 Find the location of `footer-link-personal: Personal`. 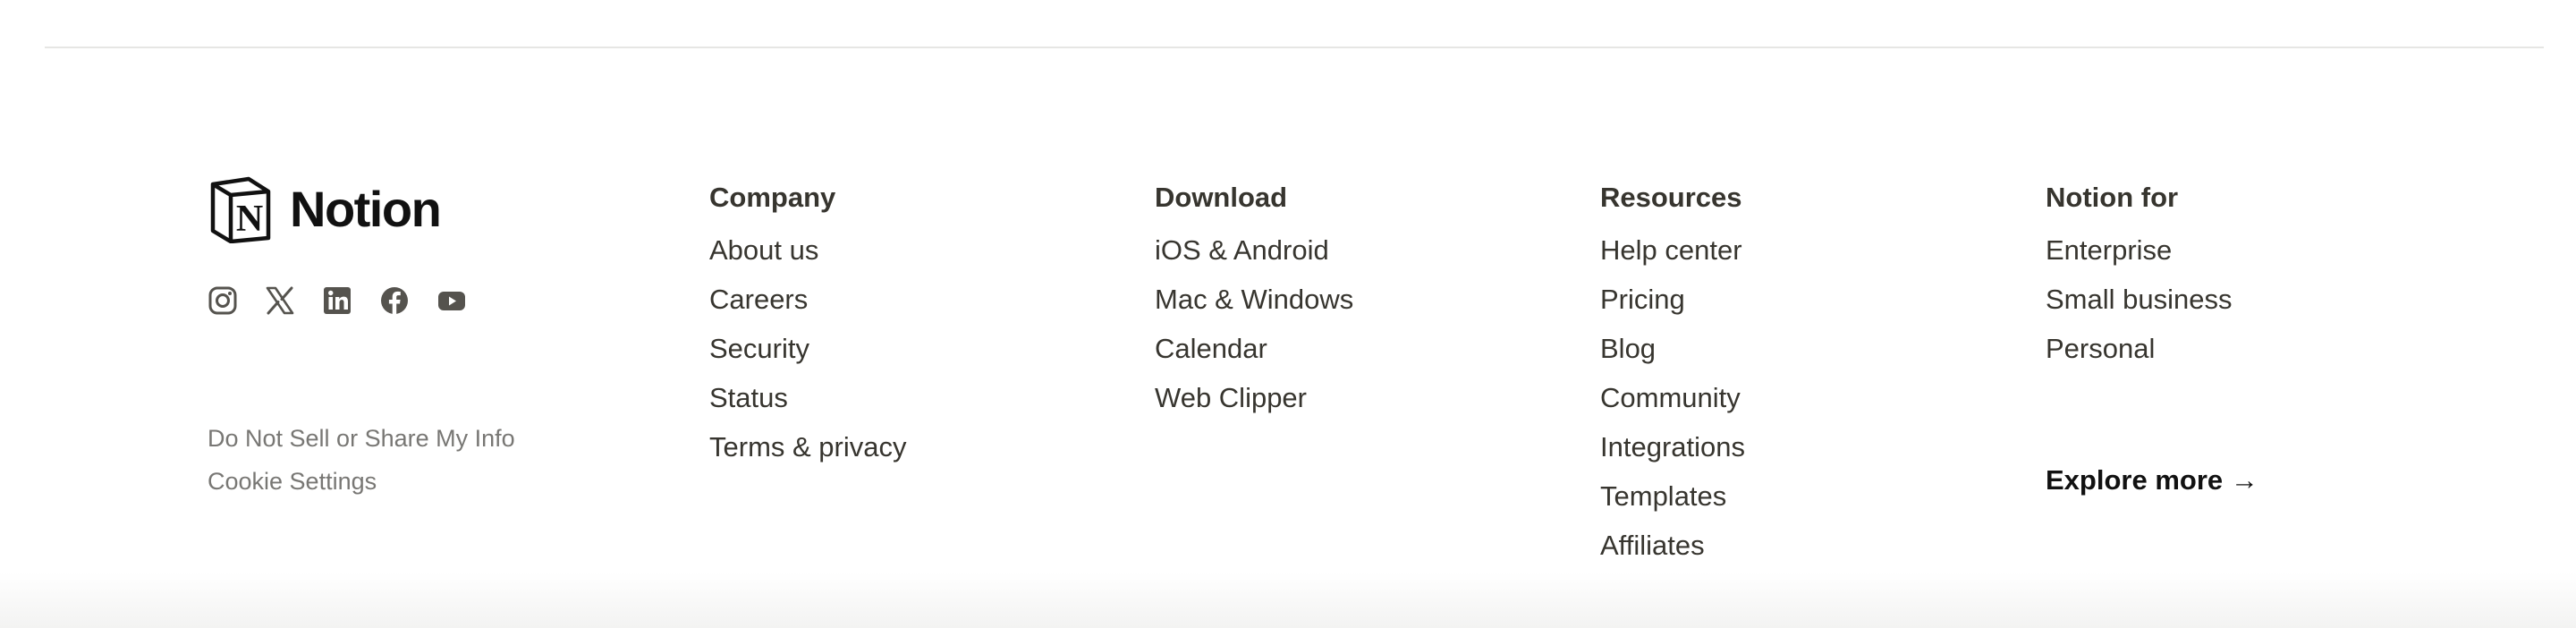

footer-link-personal: Personal is located at coordinates (2139, 348).